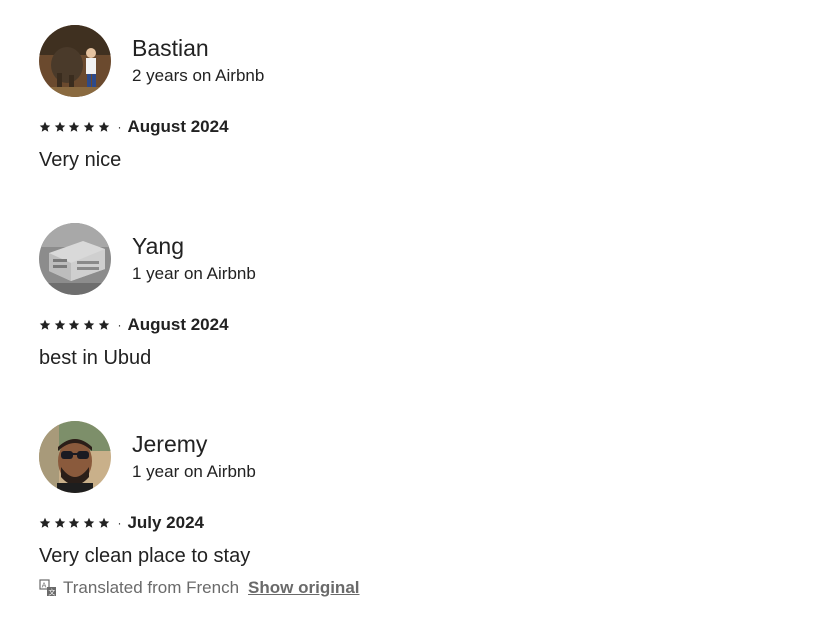  What do you see at coordinates (198, 48) in the screenshot?
I see `reviewer-name: Bastian` at bounding box center [198, 48].